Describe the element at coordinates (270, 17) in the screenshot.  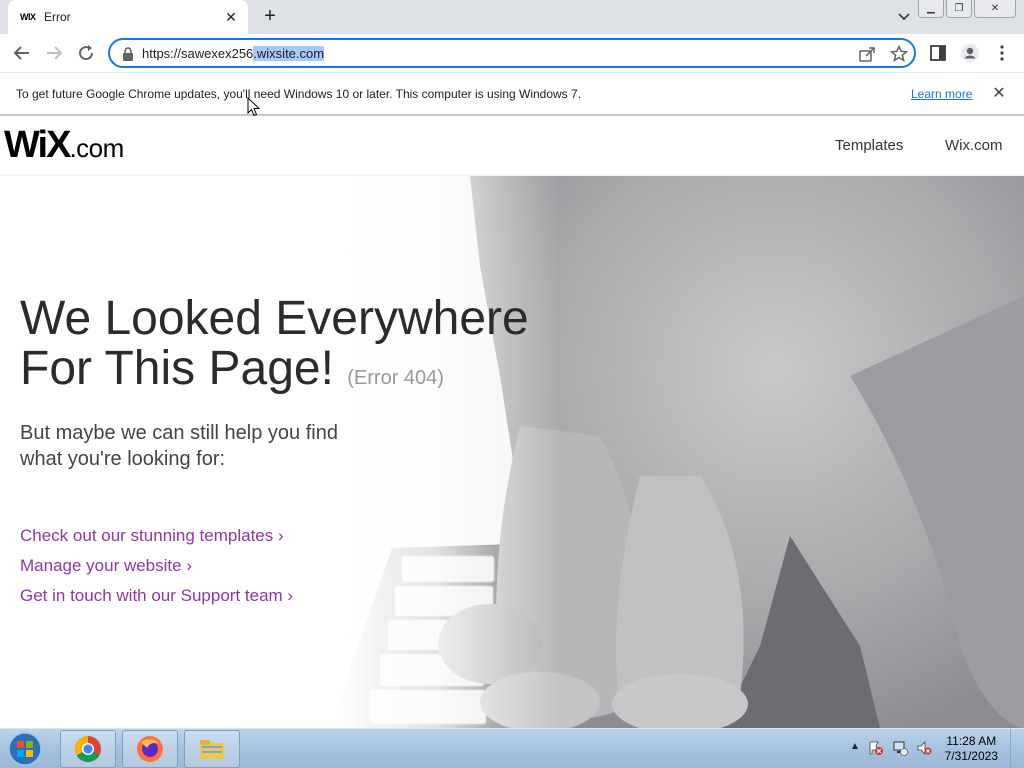
I see `new-tab-button: +` at that location.